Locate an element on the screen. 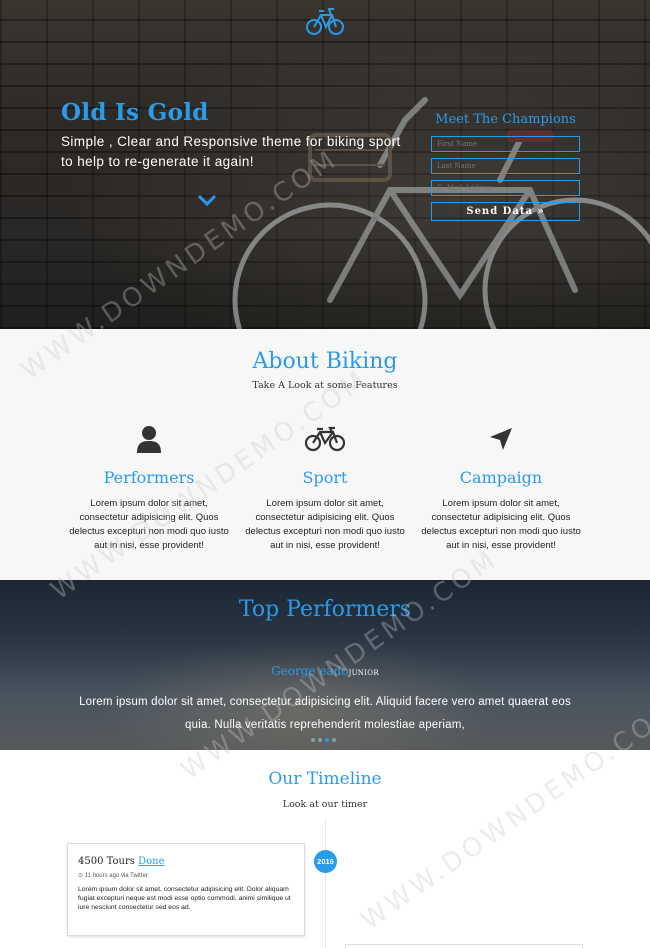 Image resolution: width=650 pixels, height=948 pixels. feature-title: Performers is located at coordinates (149, 477).